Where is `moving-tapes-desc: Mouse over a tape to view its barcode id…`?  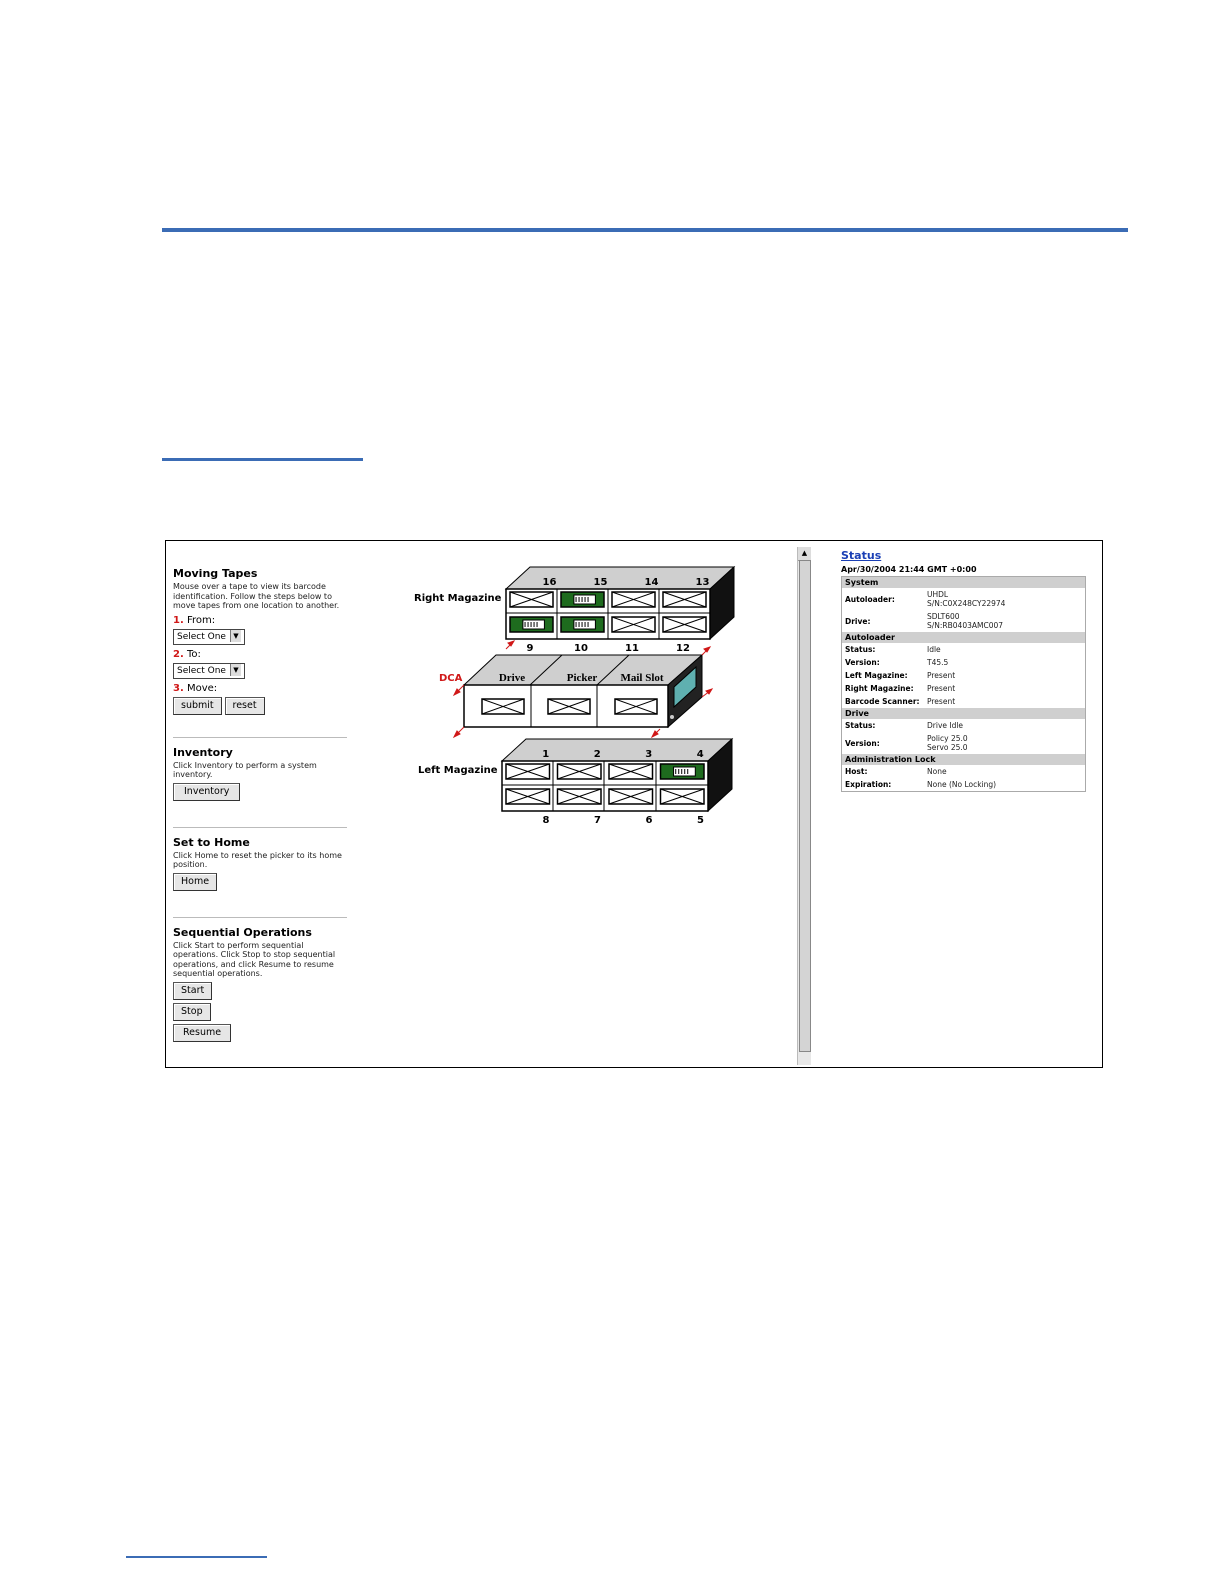
moving-tapes-desc: Mouse over a tape to view its barcode id… is located at coordinates (256, 596).